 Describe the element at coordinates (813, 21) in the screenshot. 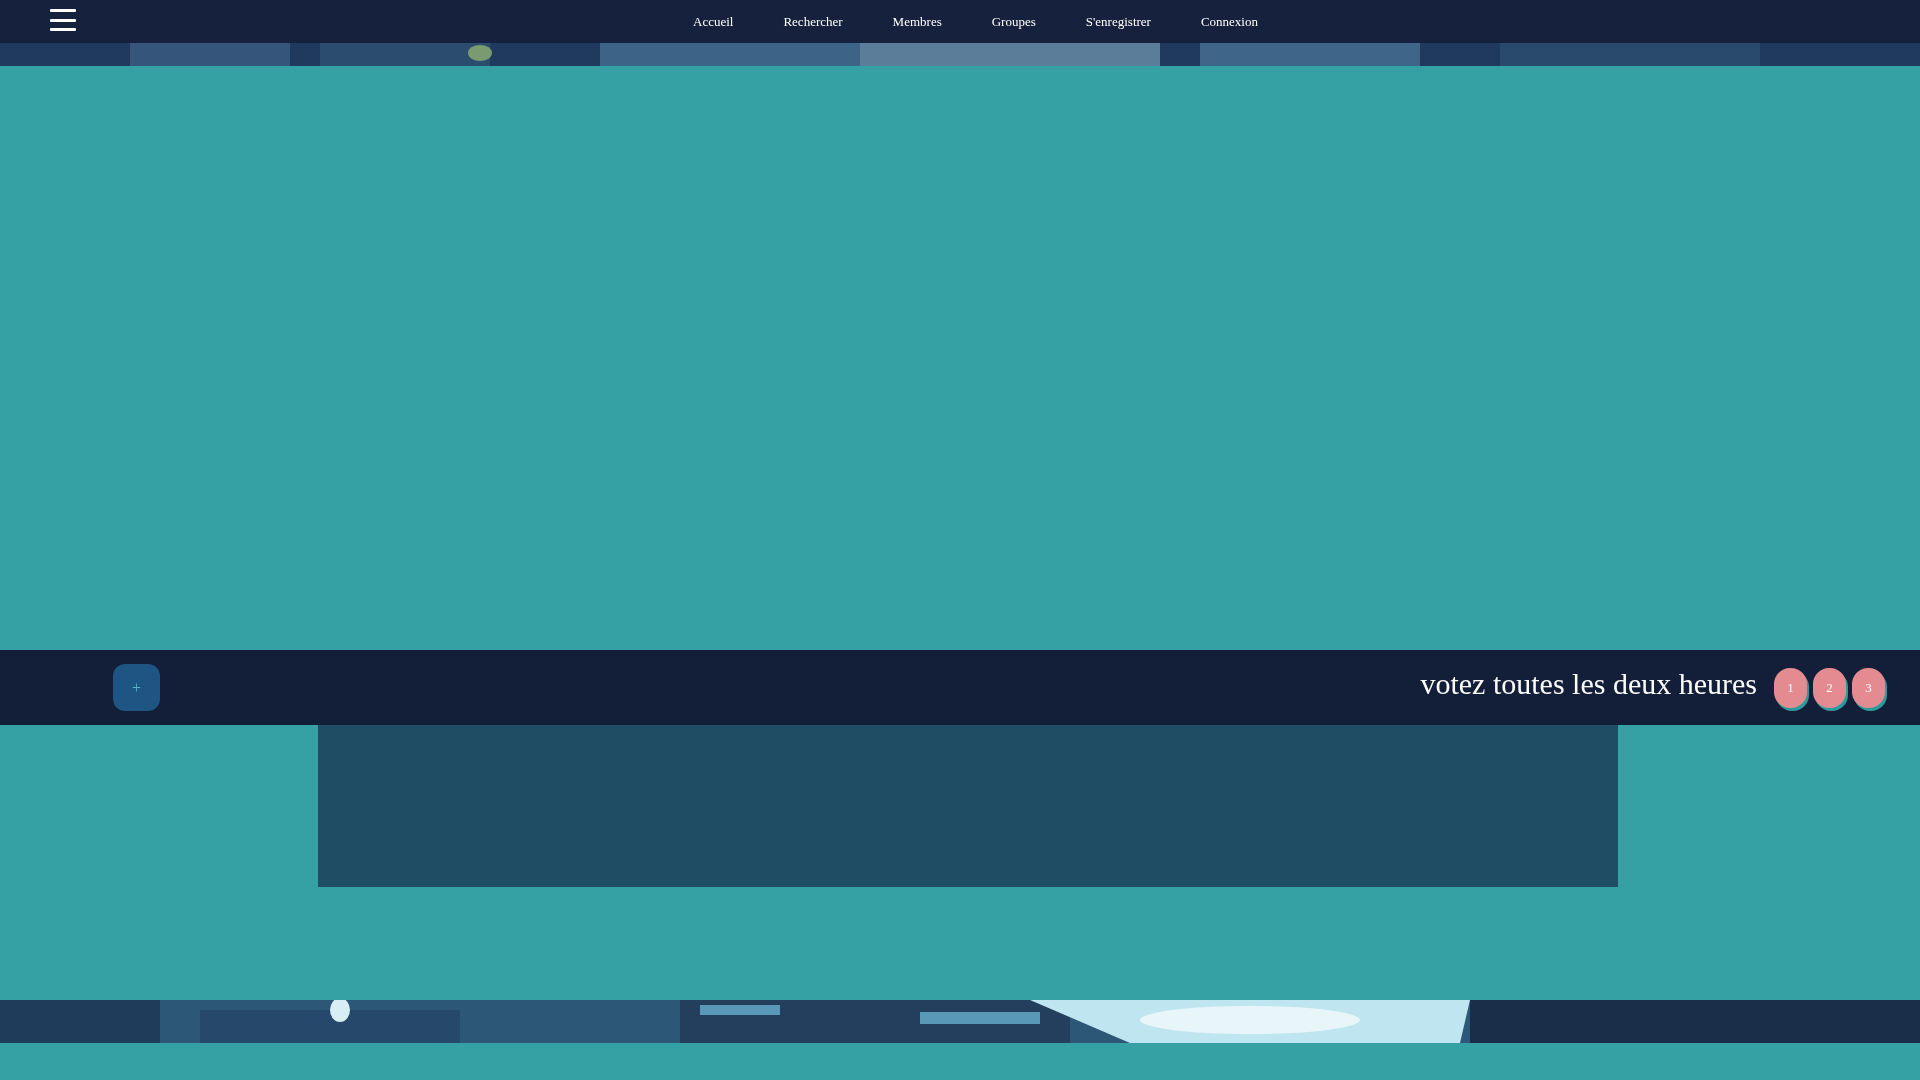

I see `nav-link: Rechercher` at that location.